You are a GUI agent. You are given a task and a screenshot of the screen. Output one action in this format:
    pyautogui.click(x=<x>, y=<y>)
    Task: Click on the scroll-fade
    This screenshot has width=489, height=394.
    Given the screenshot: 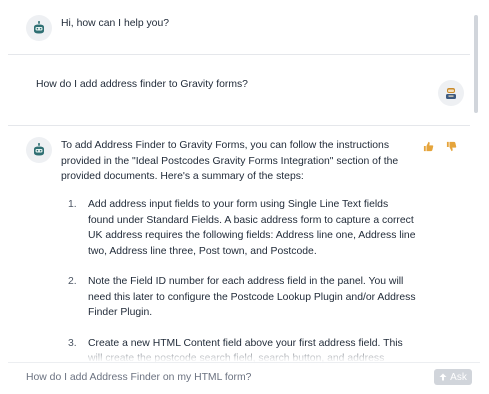 What is the action you would take?
    pyautogui.click(x=244, y=353)
    